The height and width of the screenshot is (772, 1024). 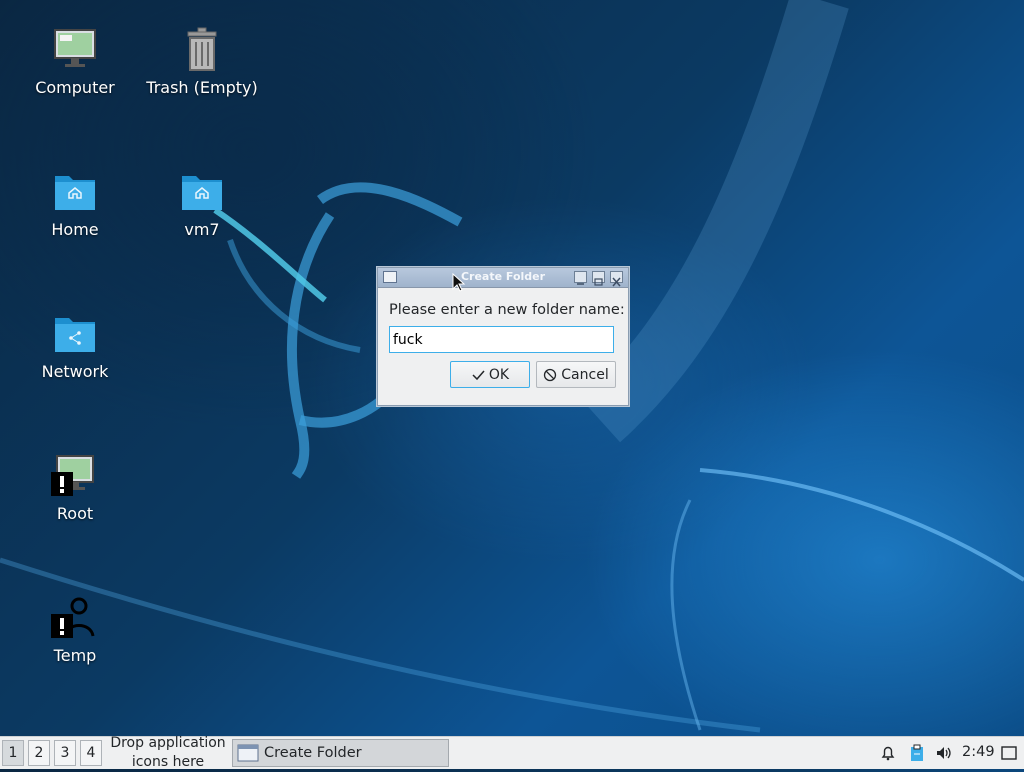 I want to click on drop-text-line2: icons here, so click(x=168, y=762).